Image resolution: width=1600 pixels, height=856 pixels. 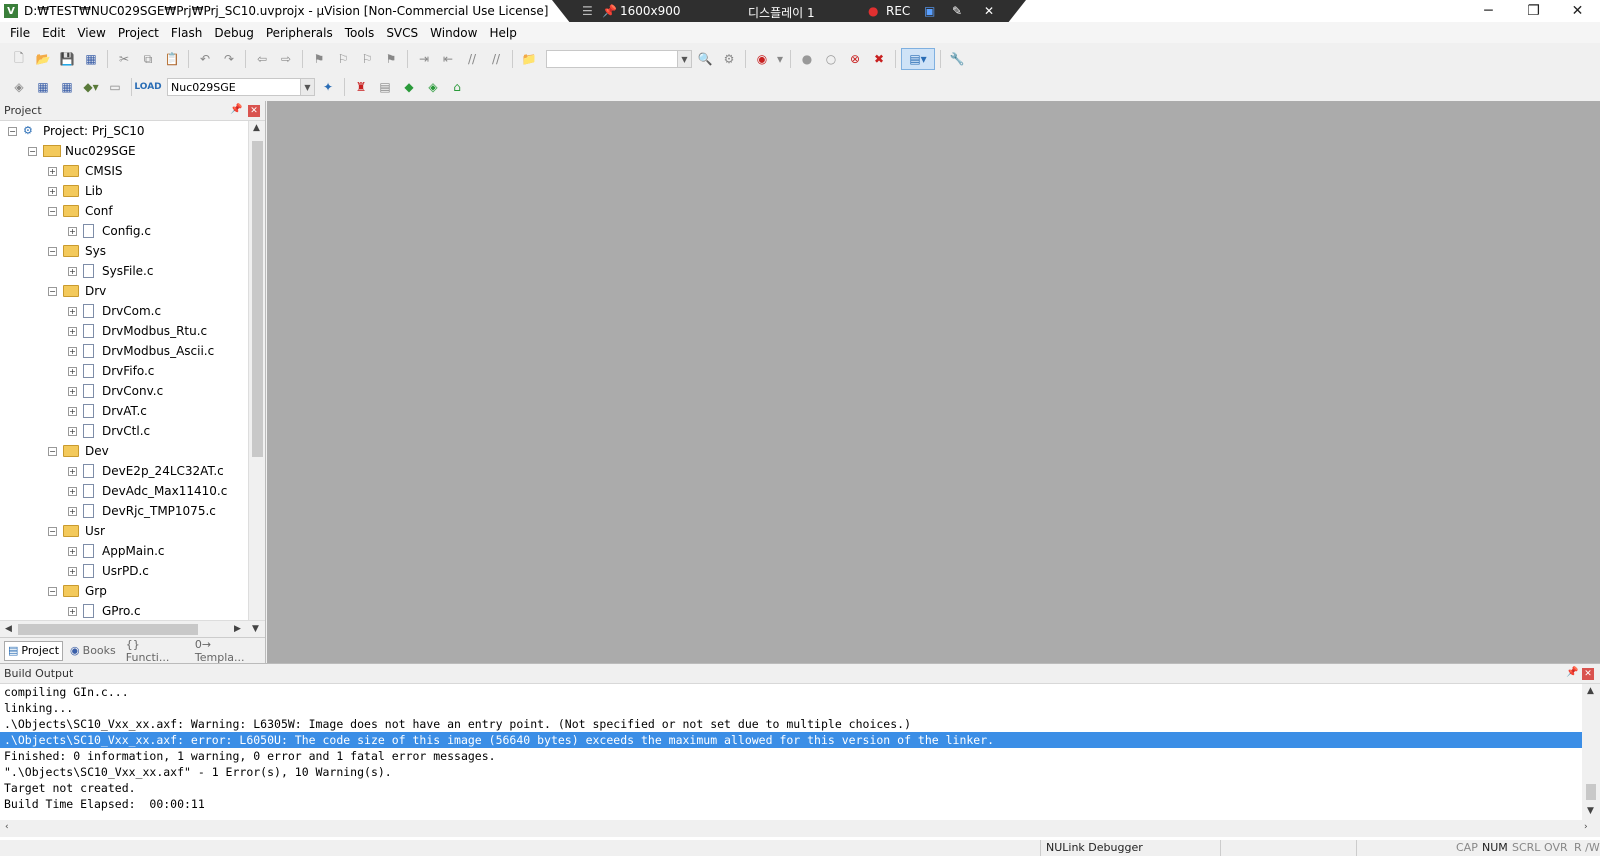 What do you see at coordinates (529, 59) in the screenshot?
I see `find-in-files-icon: 📁` at bounding box center [529, 59].